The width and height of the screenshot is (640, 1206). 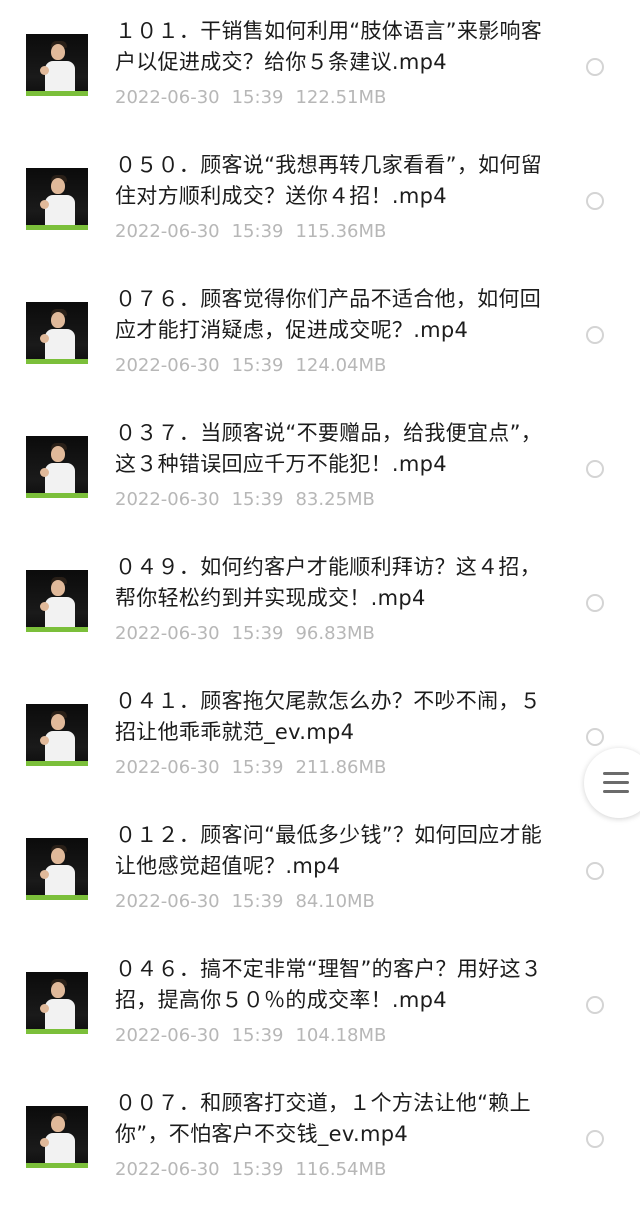 What do you see at coordinates (337, 583) in the screenshot?
I see `file-name: ０４９．如何约客户才能顺利拜访？这４招，帮你轻松约到并实现成交！.mp4` at bounding box center [337, 583].